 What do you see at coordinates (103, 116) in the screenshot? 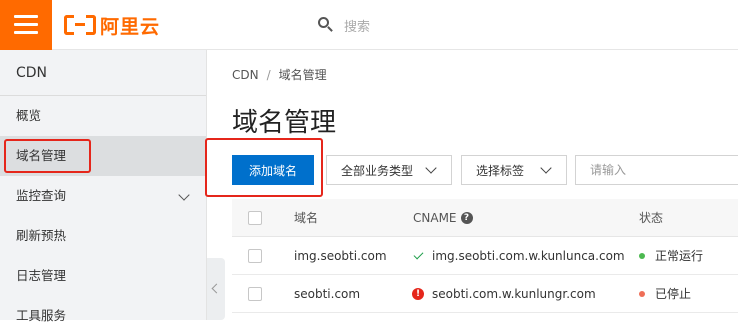
I see `sidebar-item-overview: 概览` at bounding box center [103, 116].